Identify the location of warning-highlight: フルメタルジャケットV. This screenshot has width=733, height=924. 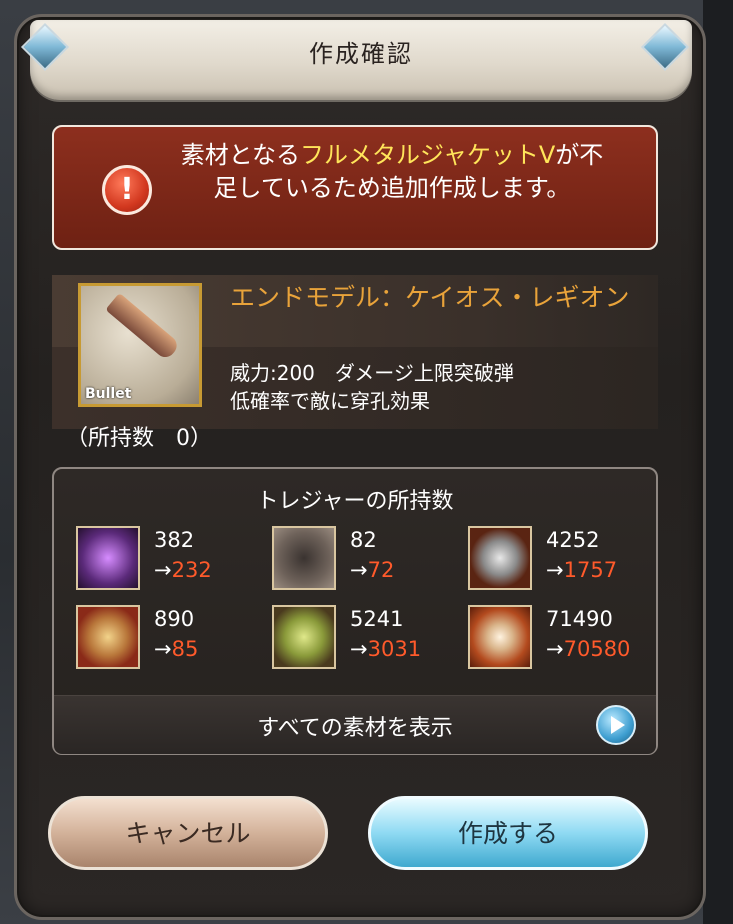
(428, 155).